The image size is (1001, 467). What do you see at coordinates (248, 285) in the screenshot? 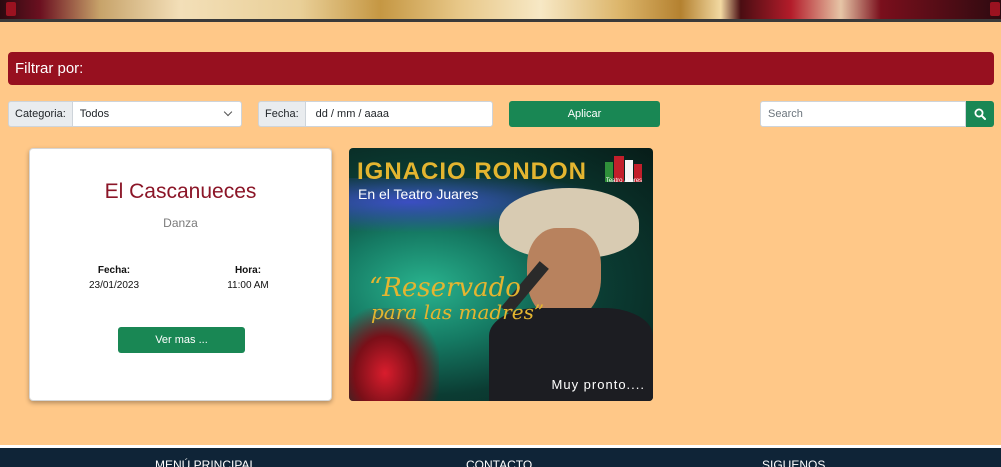
I see `event-time-value: 11:00 AM` at bounding box center [248, 285].